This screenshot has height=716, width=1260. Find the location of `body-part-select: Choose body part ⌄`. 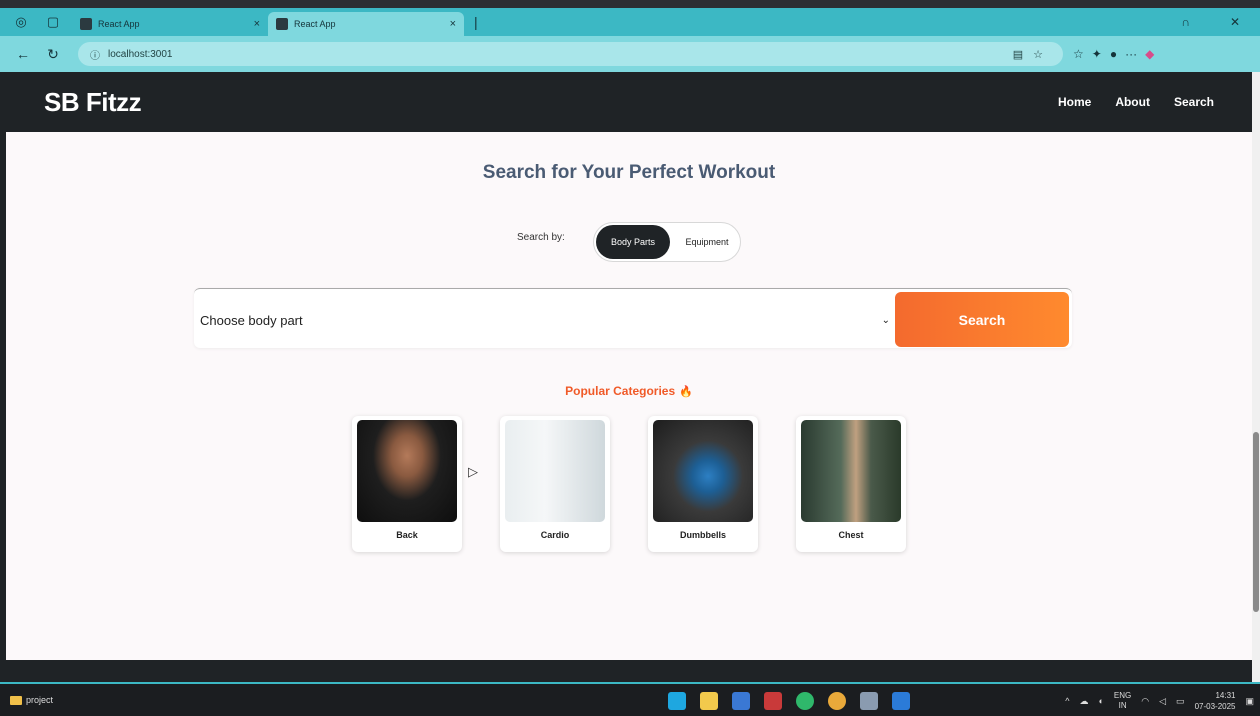

body-part-select: Choose body part ⌄ is located at coordinates (545, 320).